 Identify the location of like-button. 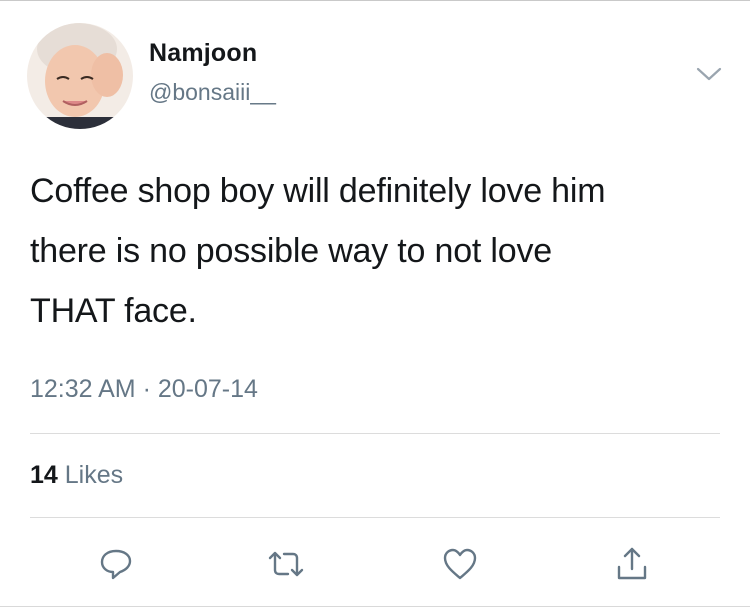
(460, 564).